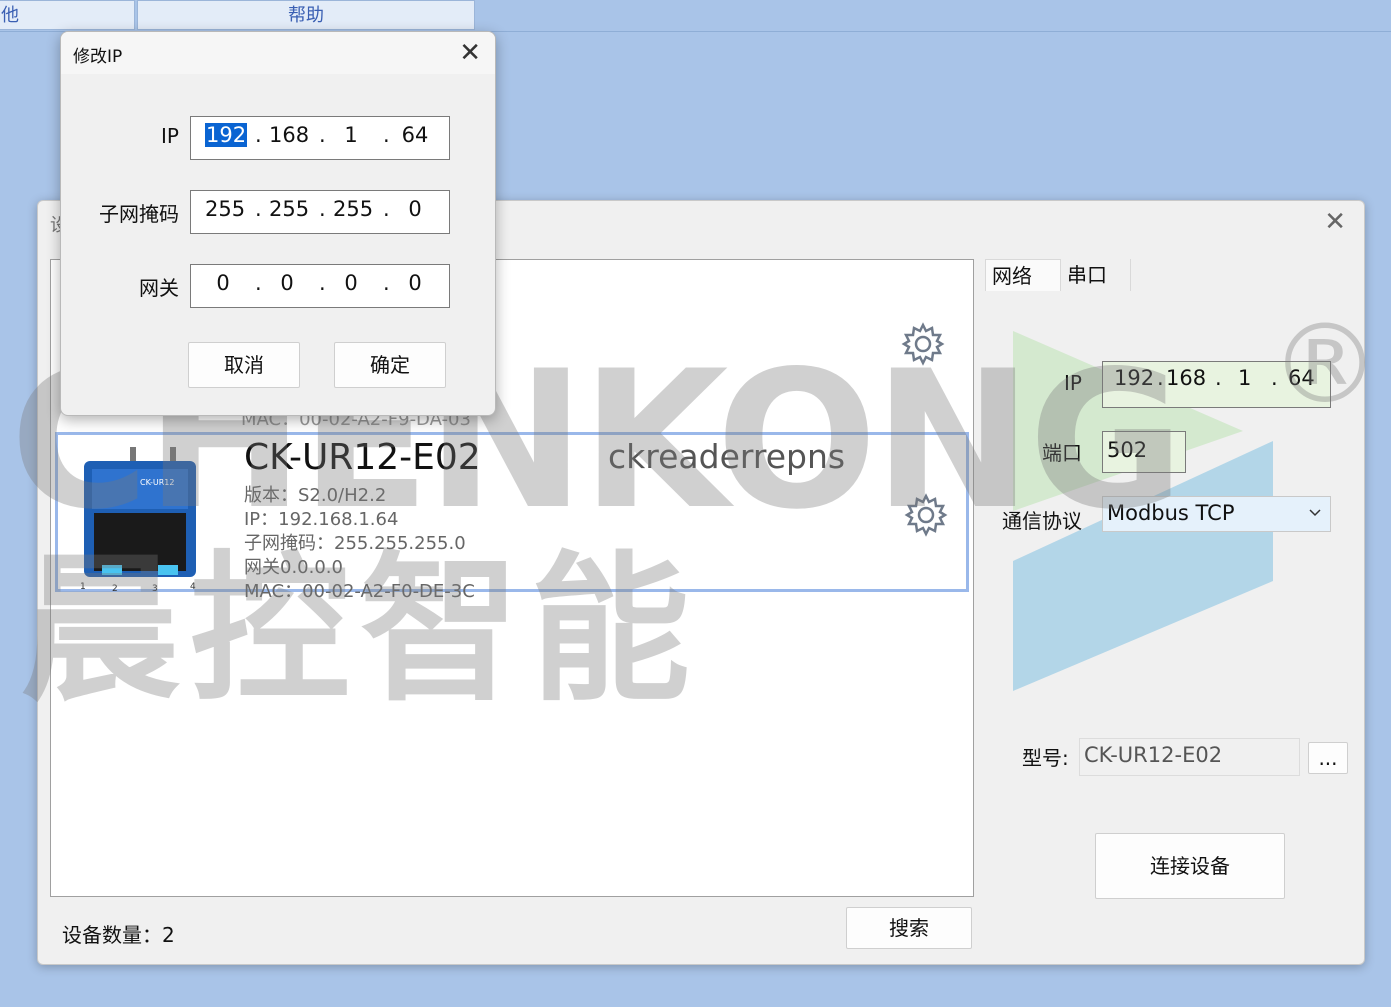 This screenshot has height=1007, width=1391. Describe the element at coordinates (278, 53) in the screenshot. I see `dialog-titlebar: 修改IP ✕` at that location.